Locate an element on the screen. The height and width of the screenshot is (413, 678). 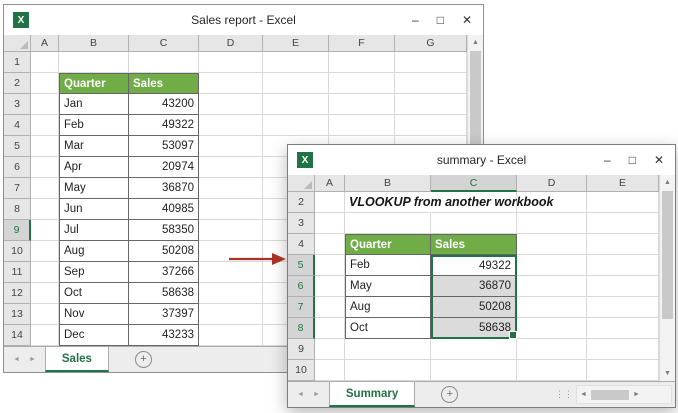
hscroll-thumb is located at coordinates (609, 394).